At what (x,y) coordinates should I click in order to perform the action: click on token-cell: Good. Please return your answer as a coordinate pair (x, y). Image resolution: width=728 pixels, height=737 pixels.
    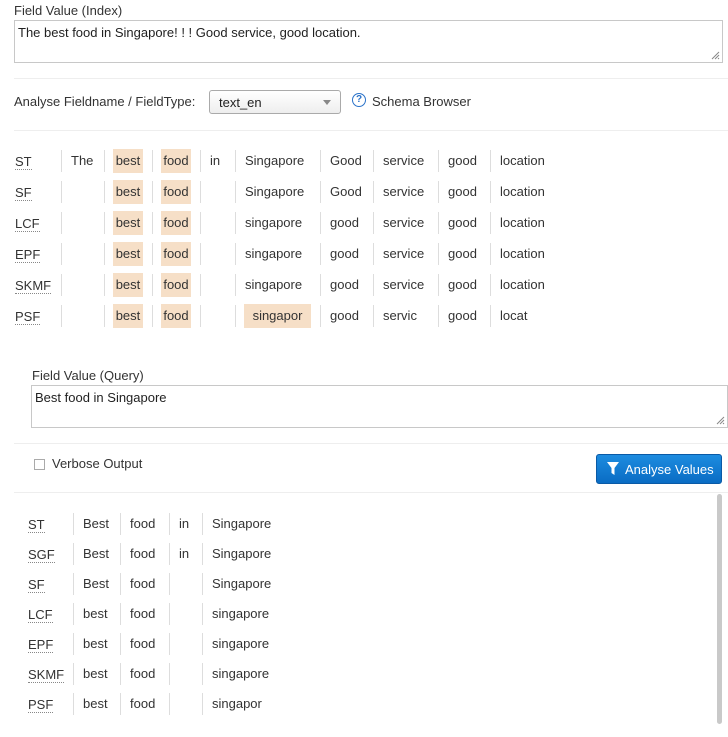
    Looking at the image, I should click on (346, 160).